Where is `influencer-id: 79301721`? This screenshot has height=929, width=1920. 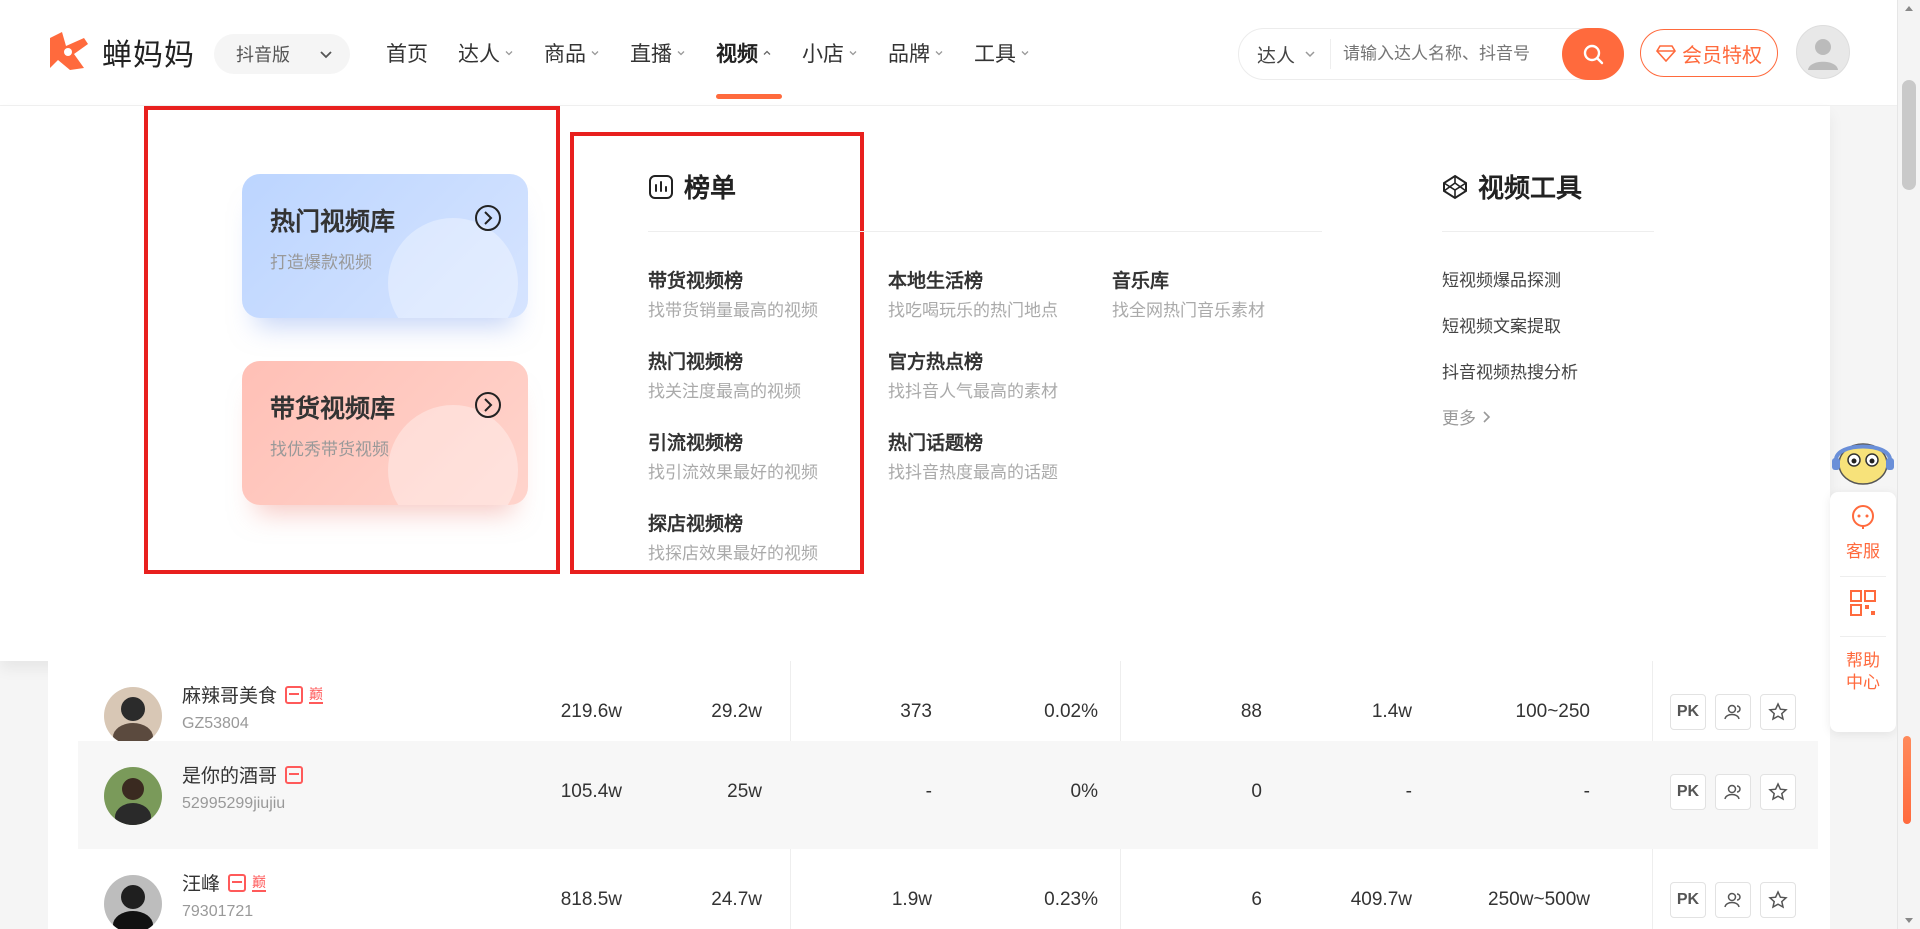 influencer-id: 79301721 is located at coordinates (218, 911).